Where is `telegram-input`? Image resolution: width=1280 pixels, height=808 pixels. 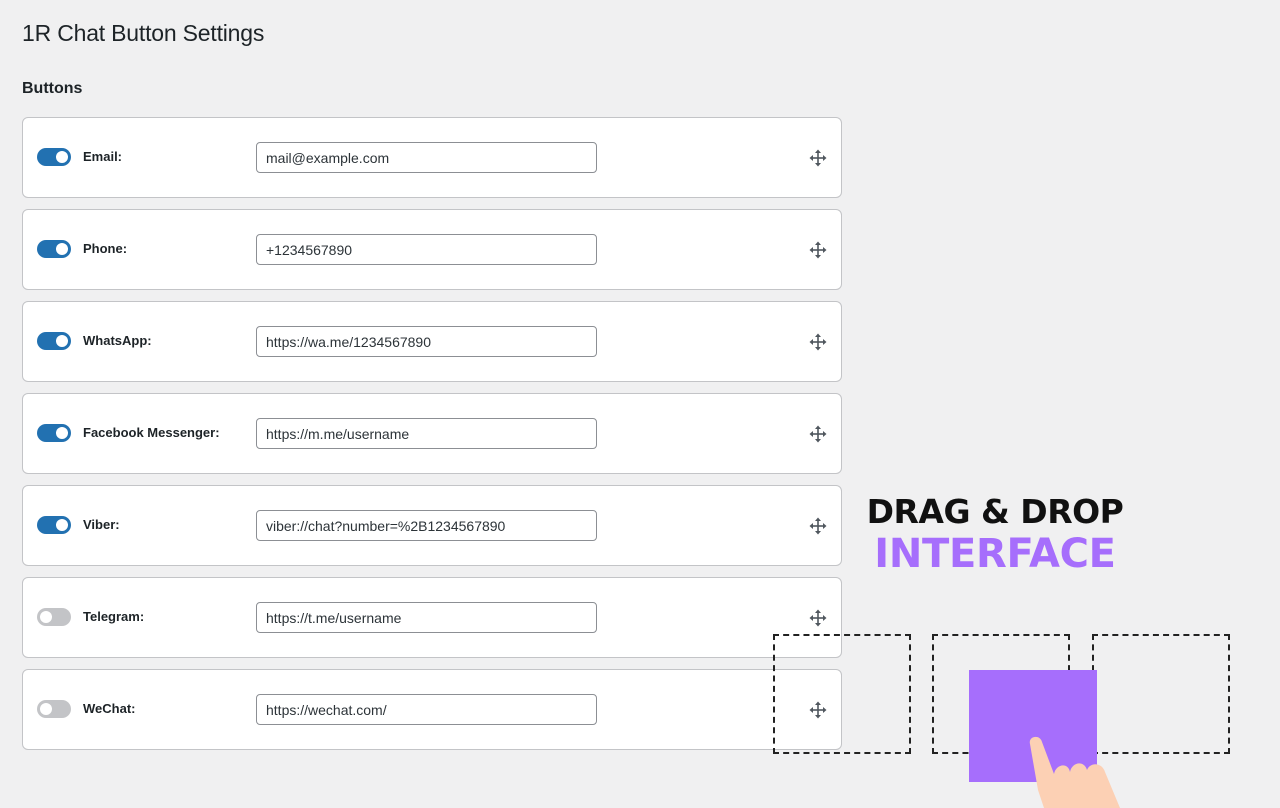 telegram-input is located at coordinates (426, 617).